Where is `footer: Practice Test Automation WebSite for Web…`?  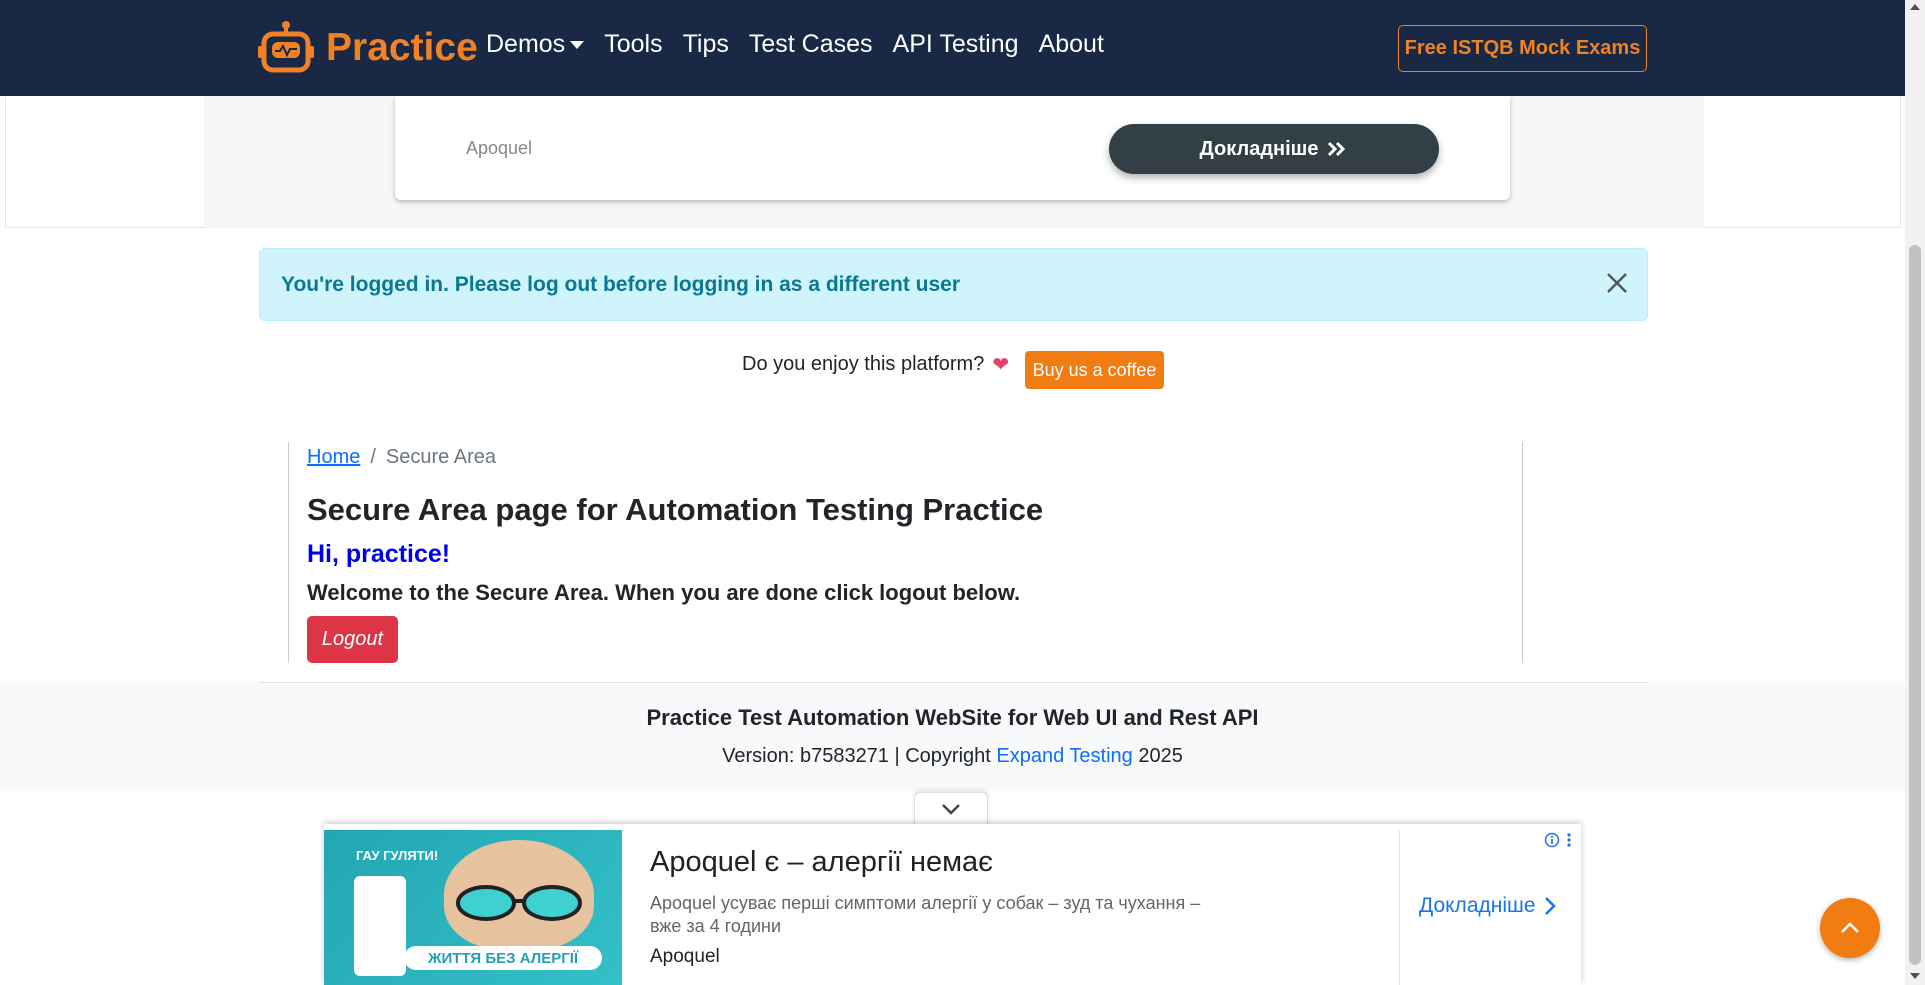
footer: Practice Test Automation WebSite for Web… is located at coordinates (952, 737).